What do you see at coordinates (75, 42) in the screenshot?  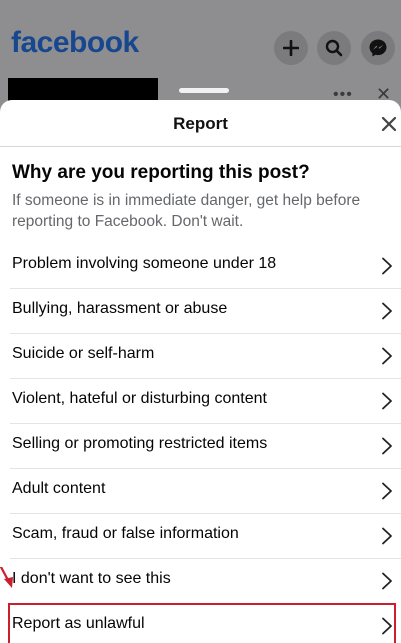 I see `facebook-logo: facebook` at bounding box center [75, 42].